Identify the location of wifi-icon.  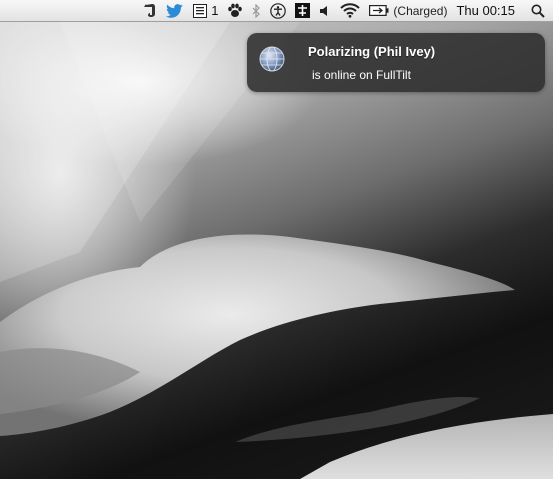
(350, 11).